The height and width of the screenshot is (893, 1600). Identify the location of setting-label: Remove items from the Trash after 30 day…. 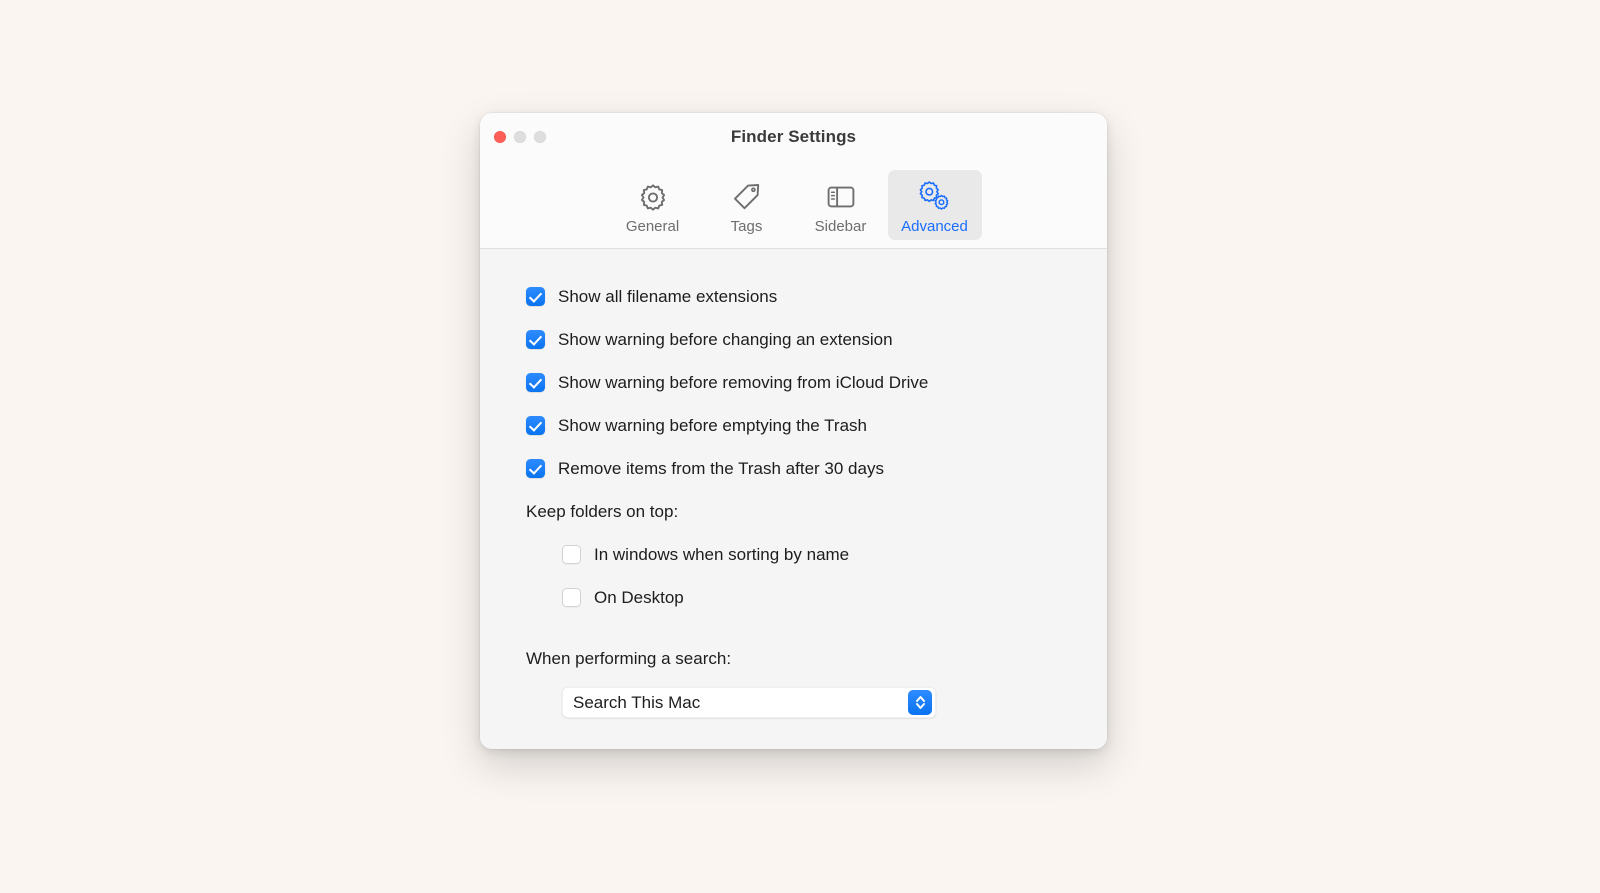
(721, 468).